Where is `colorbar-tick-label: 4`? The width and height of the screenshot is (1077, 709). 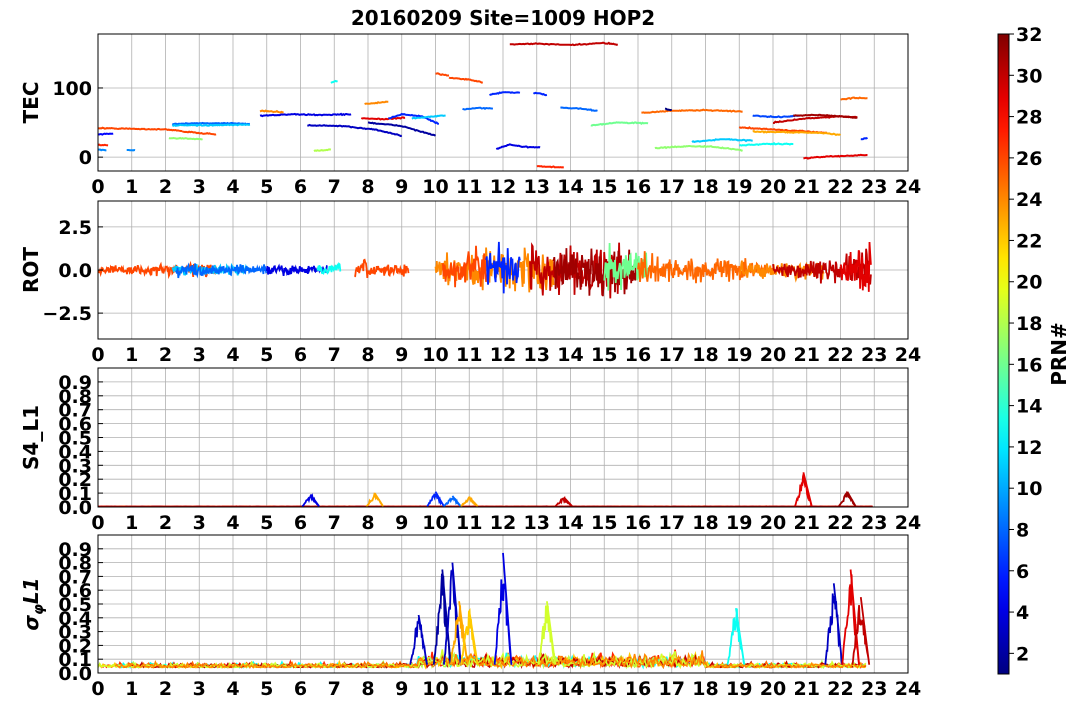 colorbar-tick-label: 4 is located at coordinates (1022, 613).